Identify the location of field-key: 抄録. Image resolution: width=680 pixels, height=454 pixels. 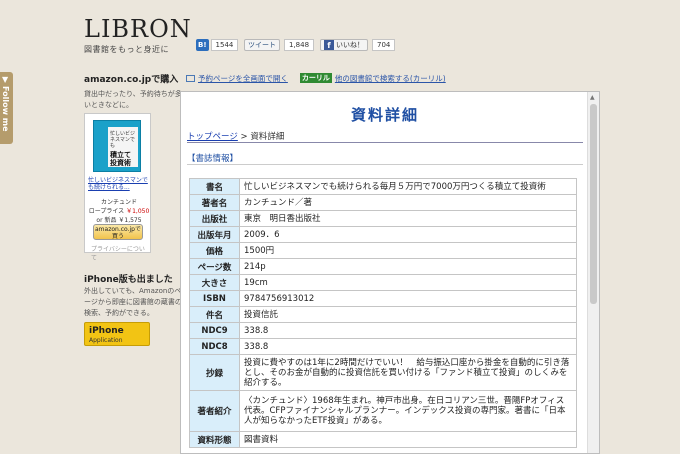
(214, 372).